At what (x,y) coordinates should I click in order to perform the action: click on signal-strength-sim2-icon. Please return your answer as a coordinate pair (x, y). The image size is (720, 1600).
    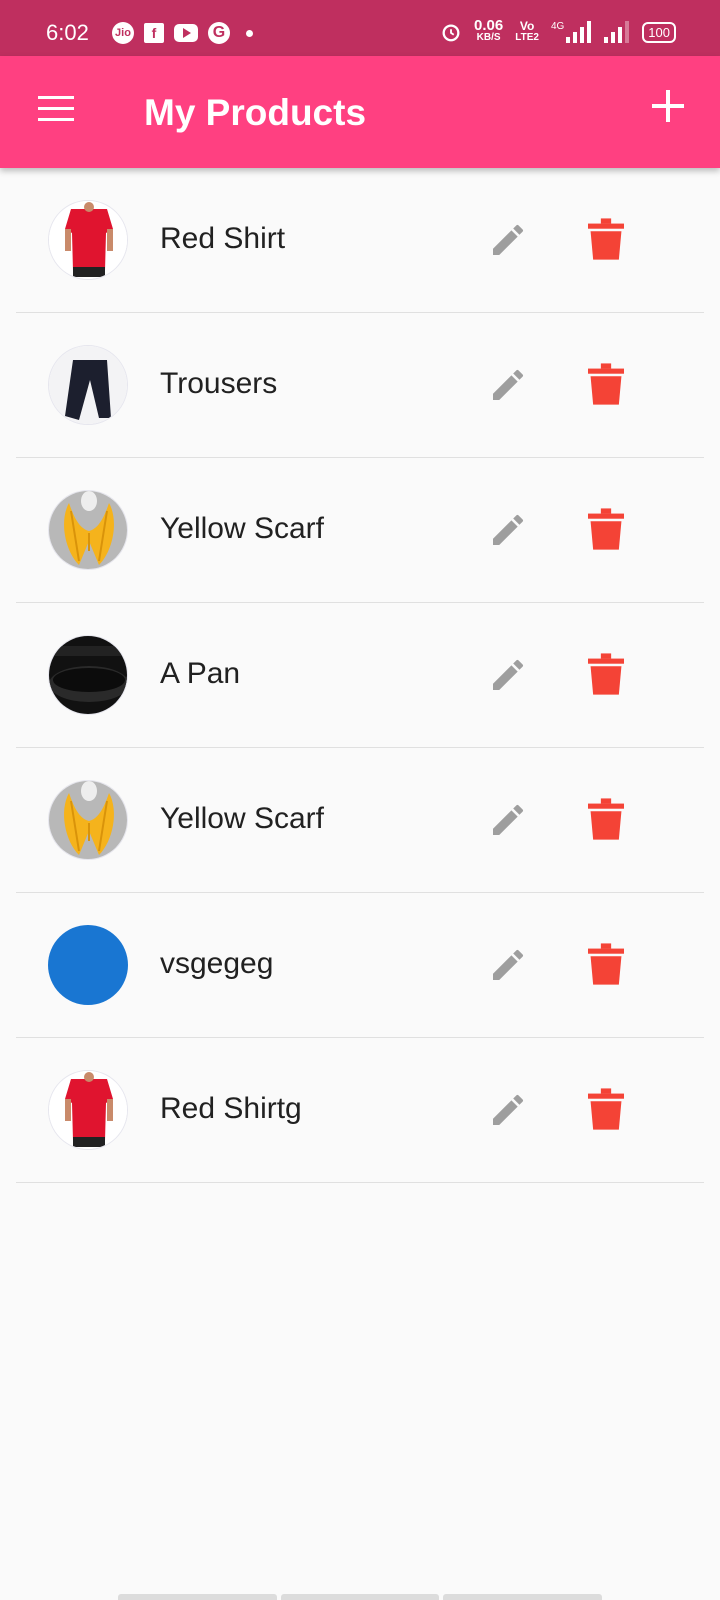
    Looking at the image, I should click on (617, 32).